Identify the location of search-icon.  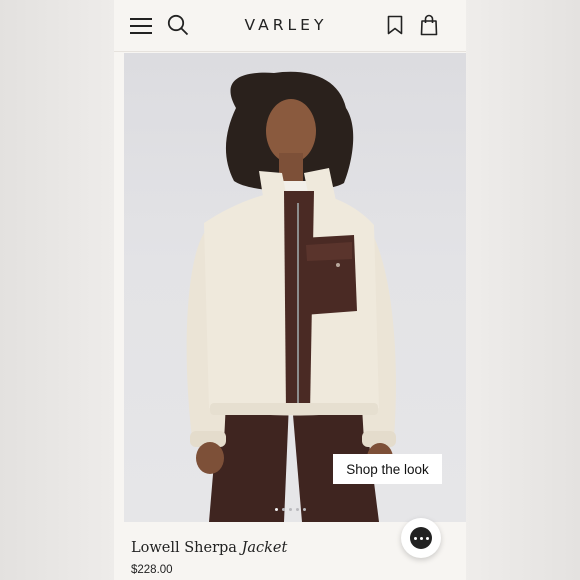
(178, 25).